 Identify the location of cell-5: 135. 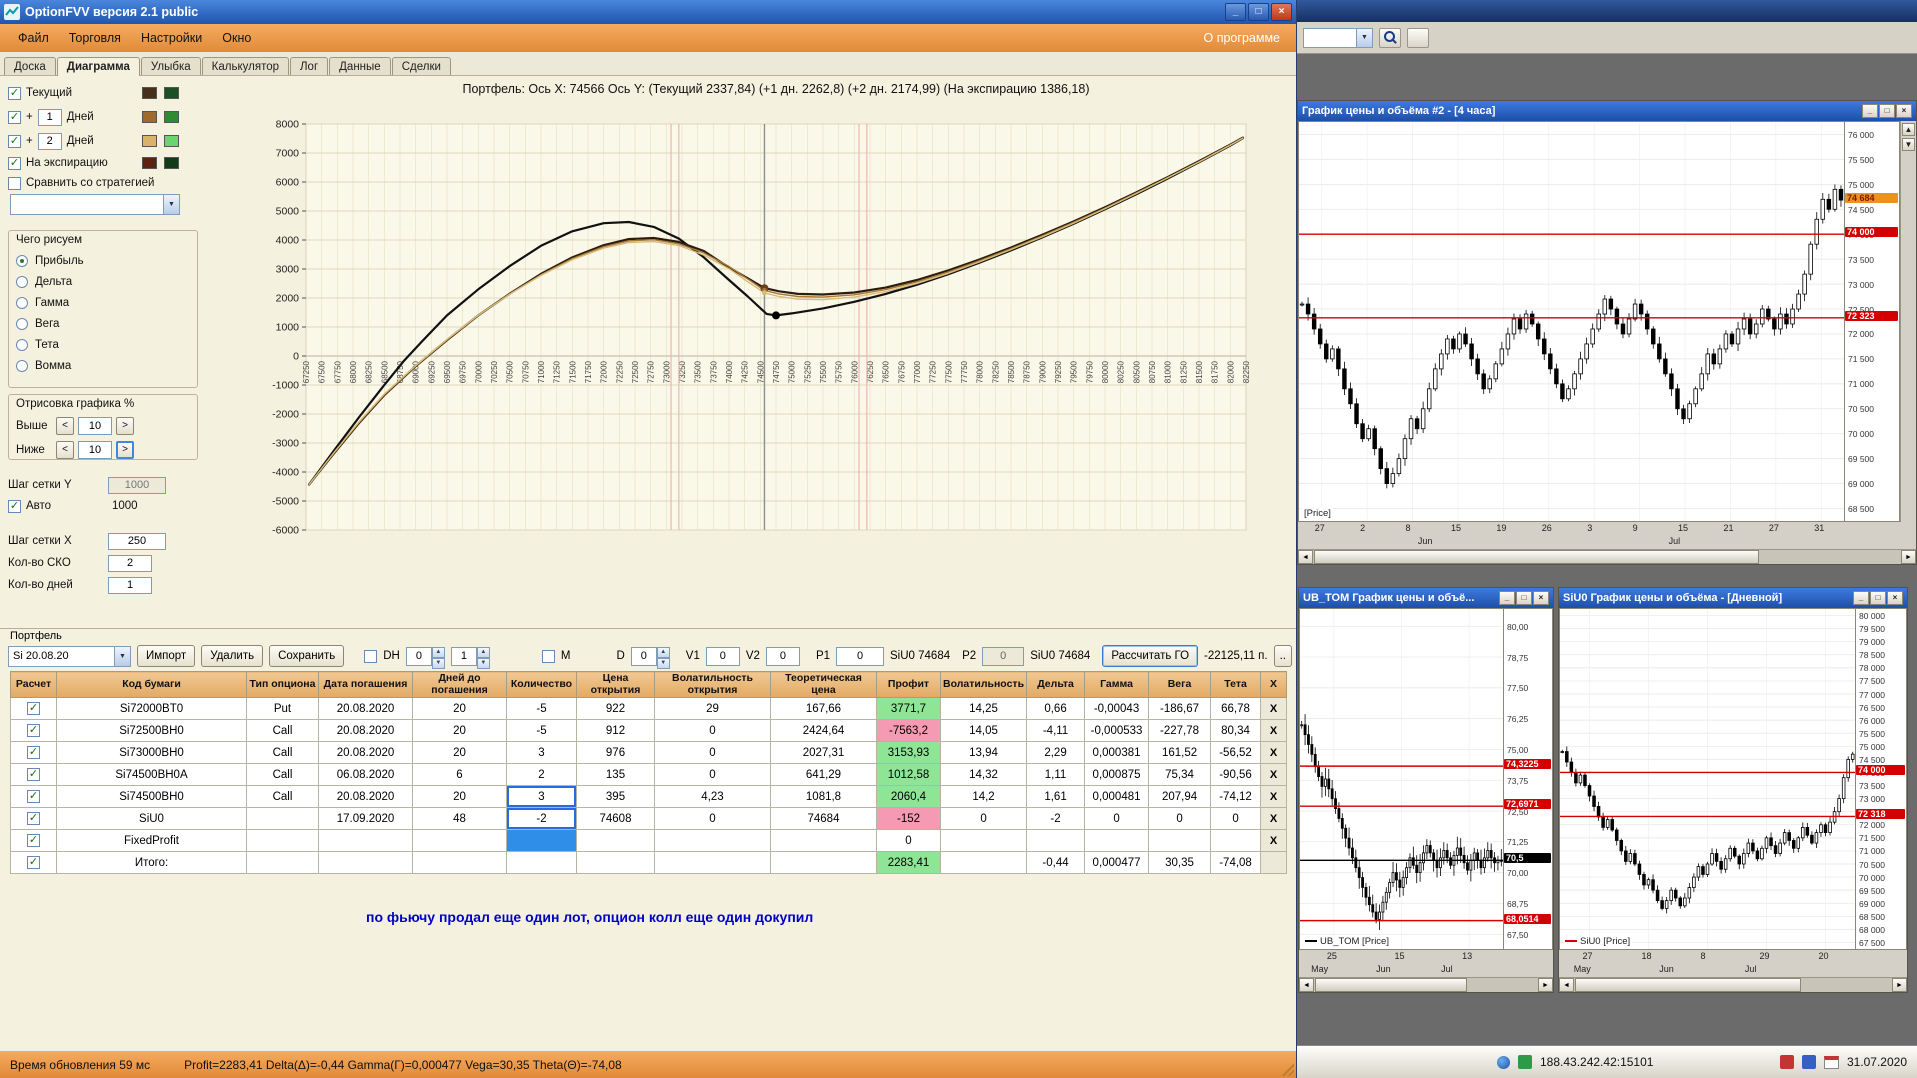
(615, 775).